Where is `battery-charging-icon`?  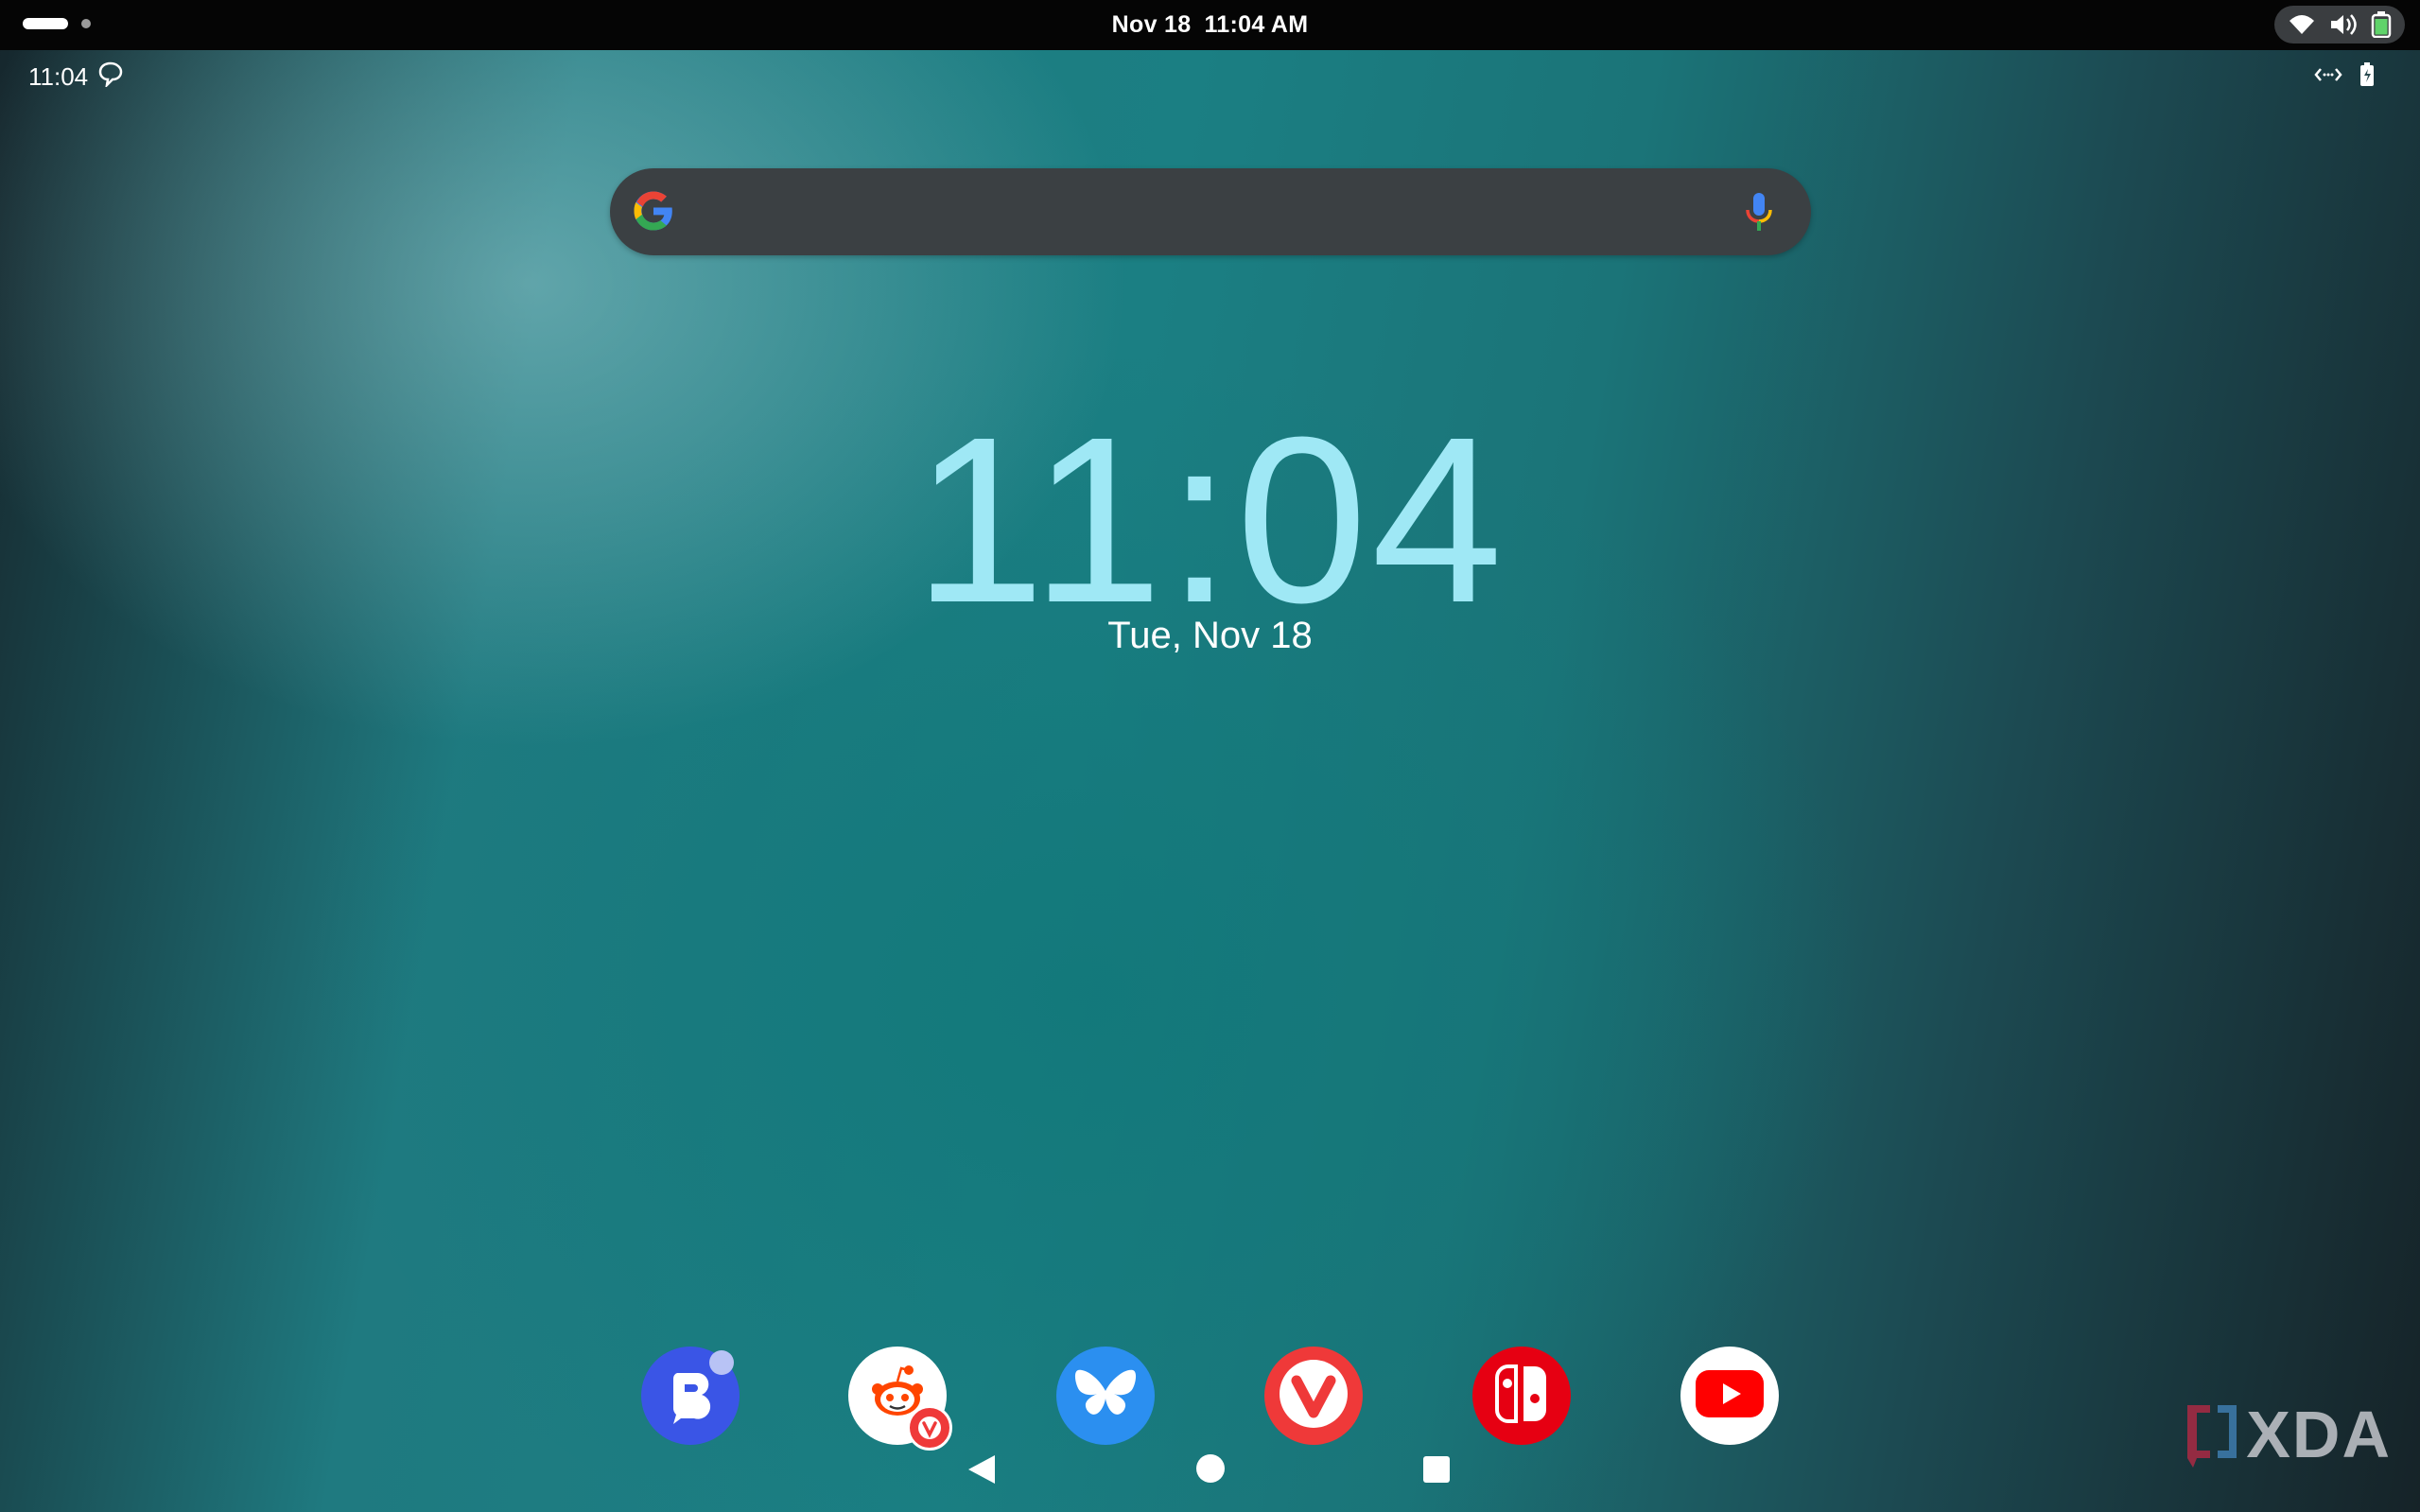
battery-charging-icon is located at coordinates (2382, 24).